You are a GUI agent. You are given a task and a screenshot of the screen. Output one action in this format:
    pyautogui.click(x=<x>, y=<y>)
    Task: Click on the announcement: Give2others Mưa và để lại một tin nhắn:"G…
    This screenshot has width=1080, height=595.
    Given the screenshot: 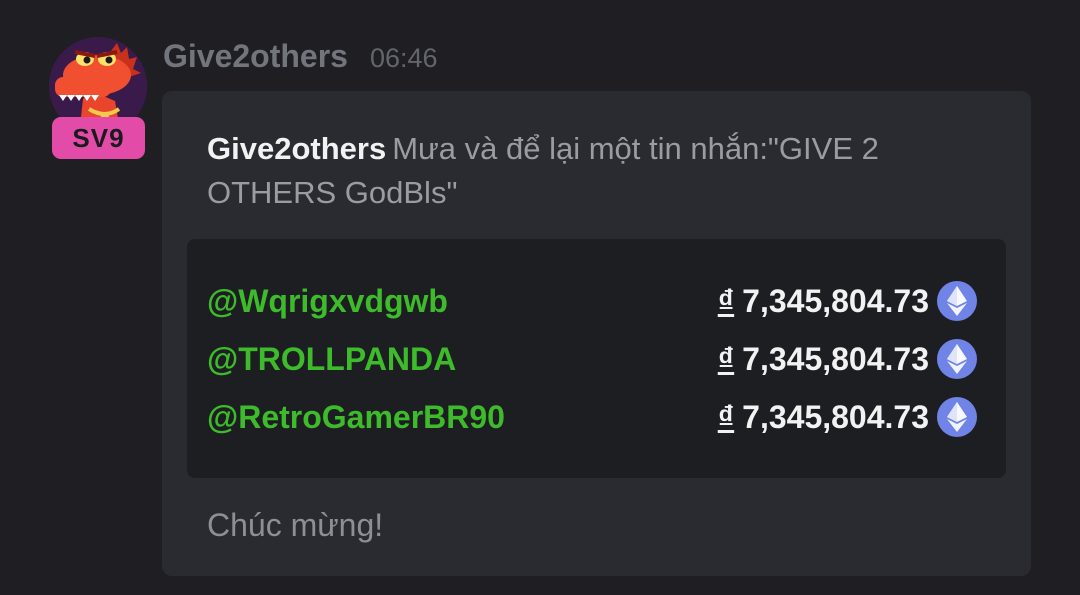 What is the action you would take?
    pyautogui.click(x=607, y=171)
    